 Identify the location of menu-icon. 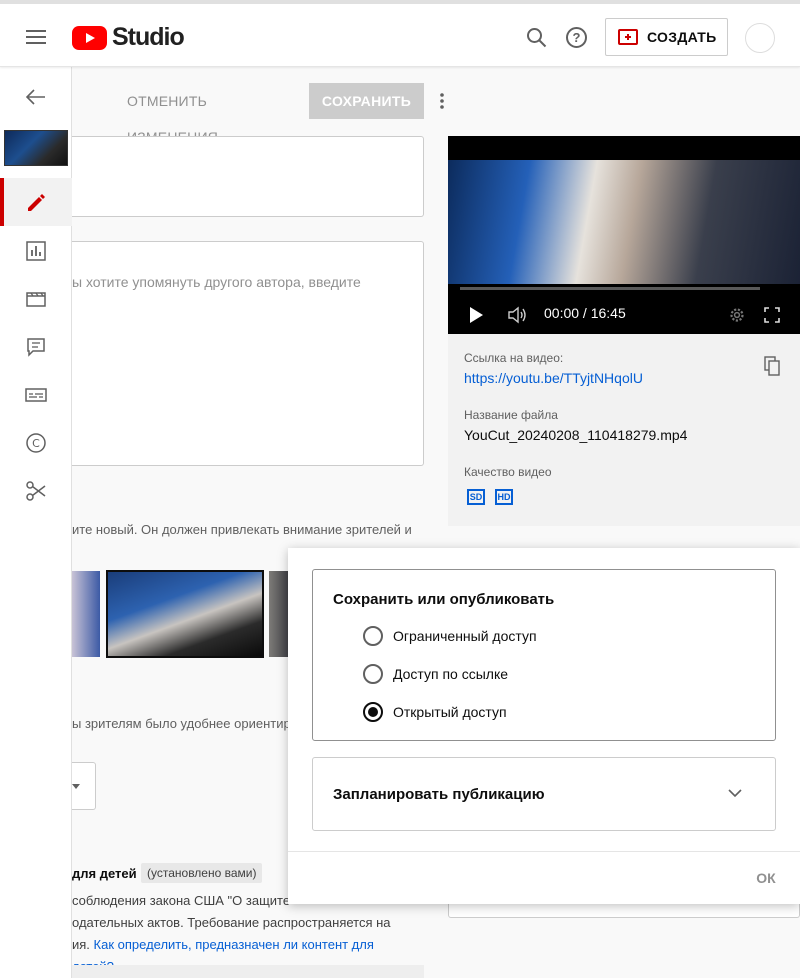
(36, 37).